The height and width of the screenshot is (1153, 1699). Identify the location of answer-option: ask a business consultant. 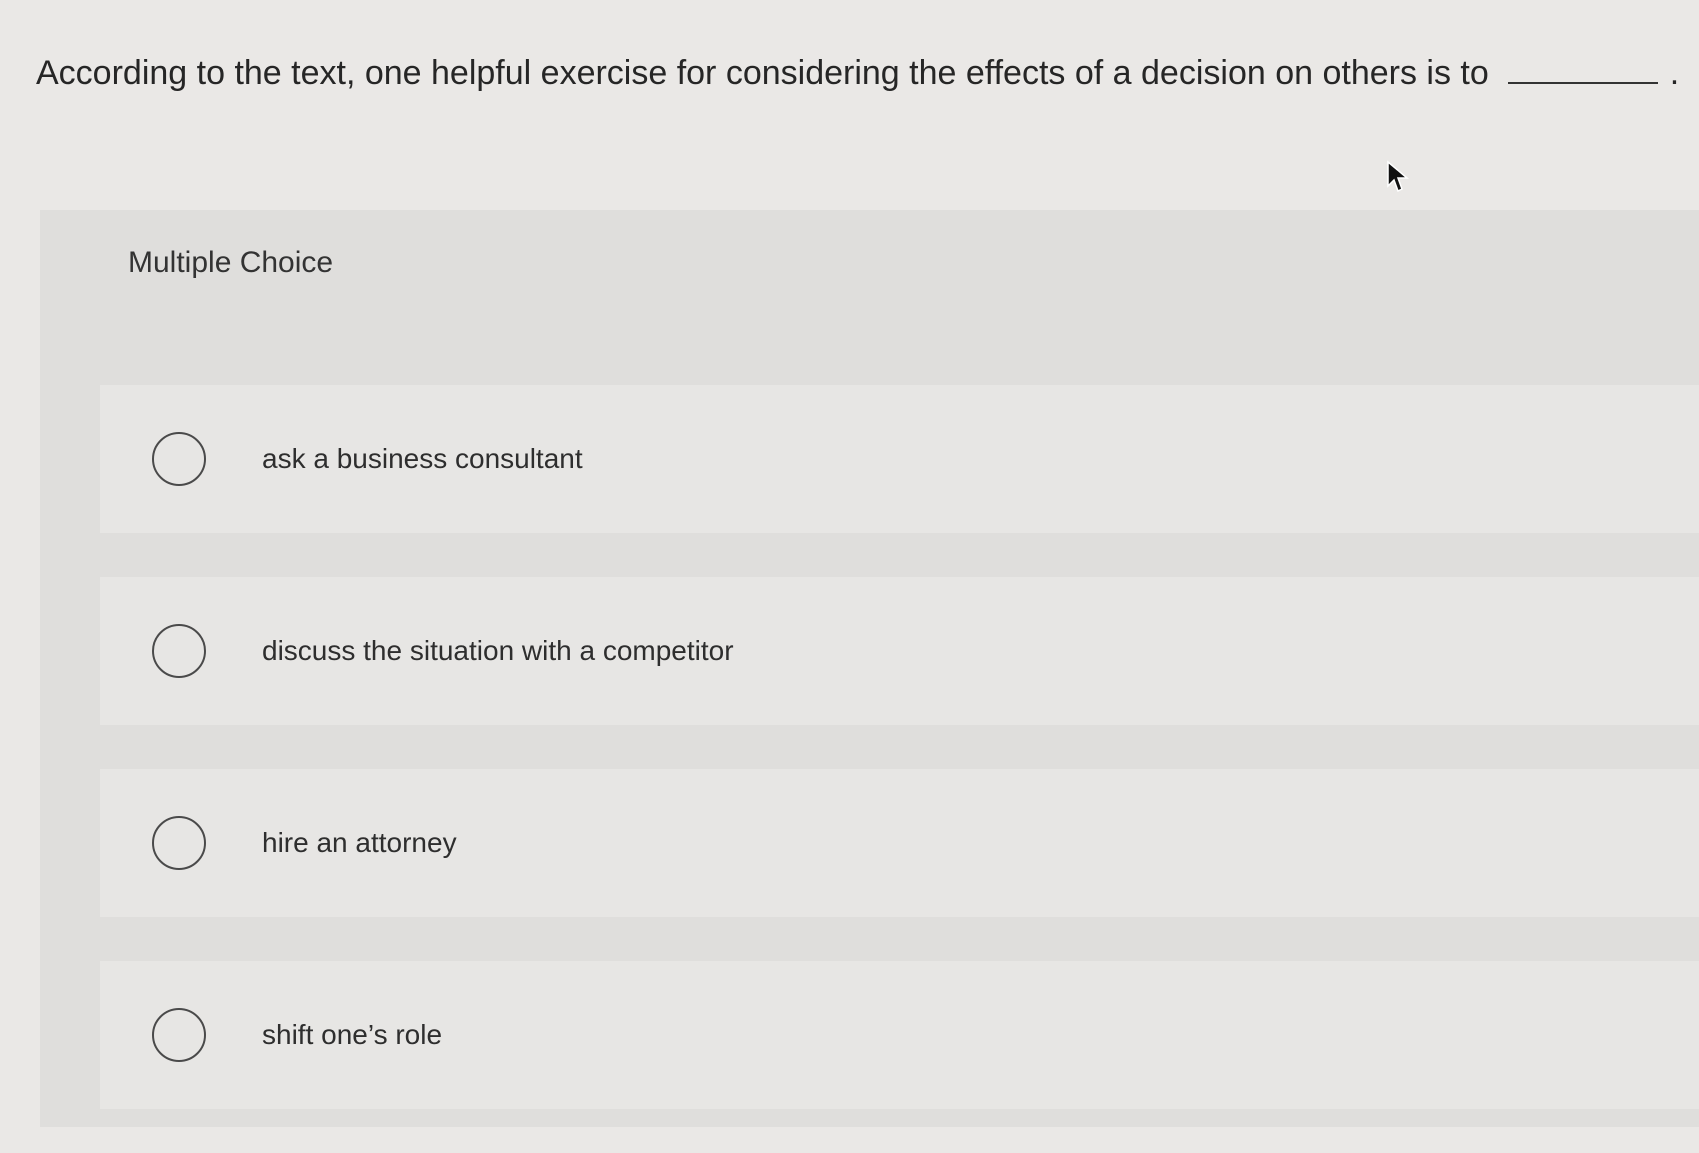
(899, 459).